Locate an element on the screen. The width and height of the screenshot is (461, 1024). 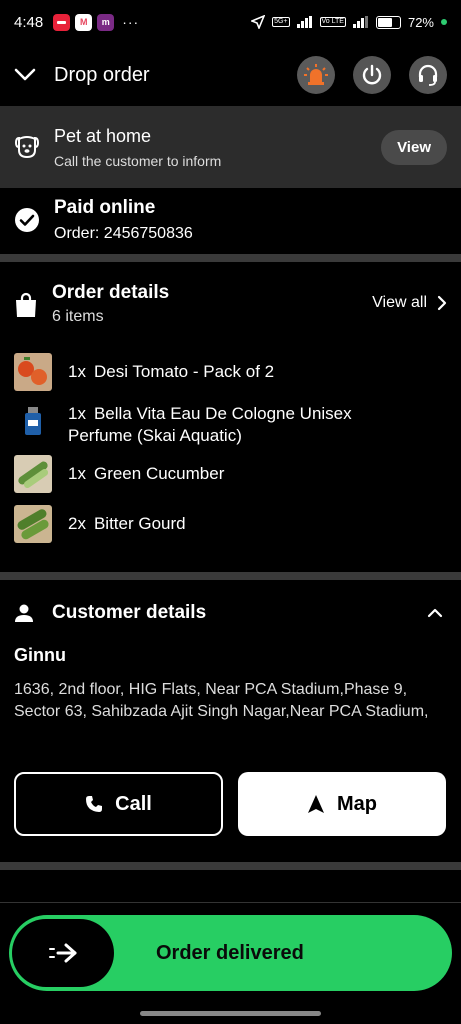
header-actions is located at coordinates (372, 75).